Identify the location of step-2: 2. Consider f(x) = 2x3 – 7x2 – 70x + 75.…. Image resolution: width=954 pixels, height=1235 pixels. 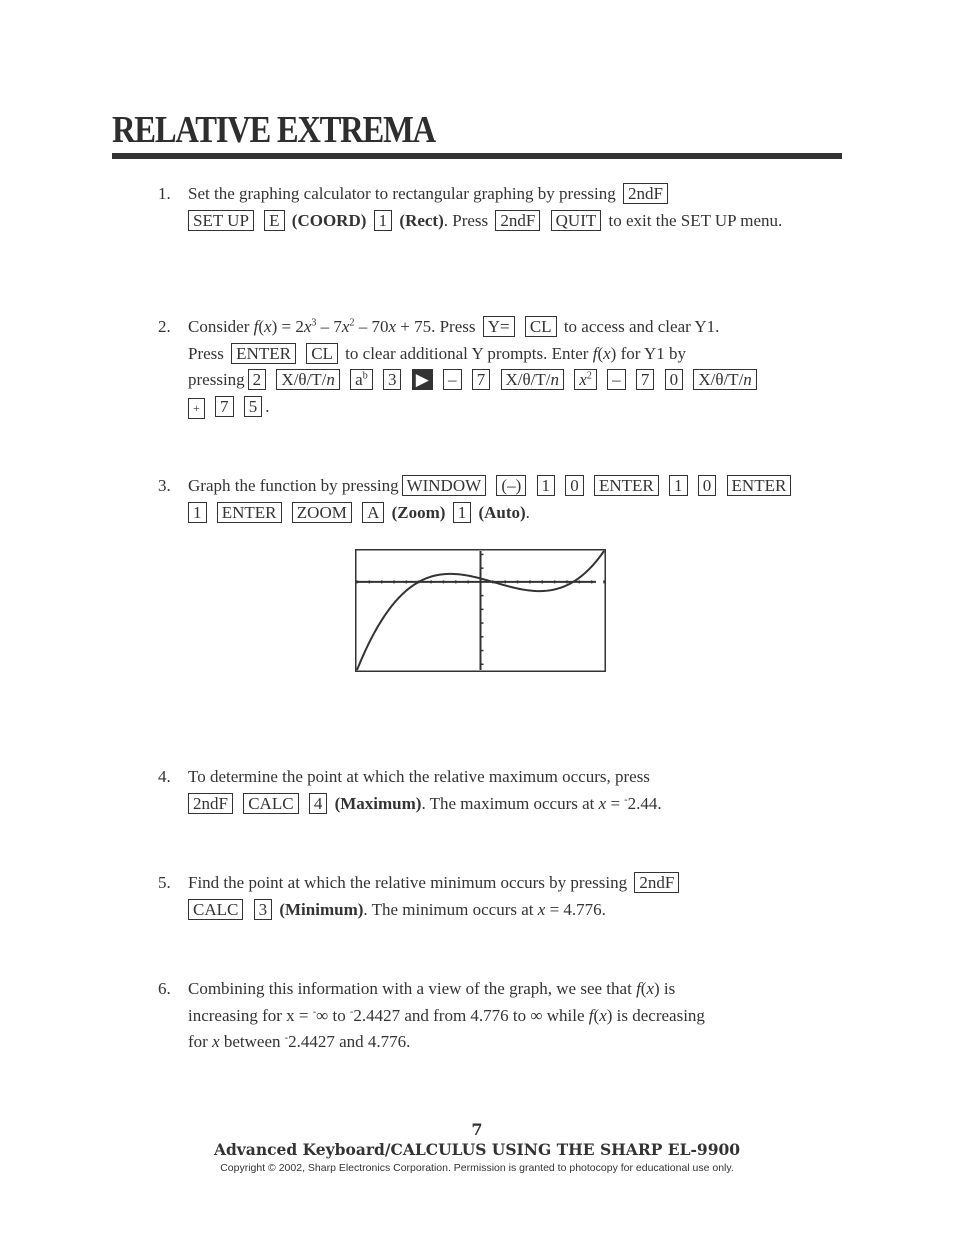
(483, 367).